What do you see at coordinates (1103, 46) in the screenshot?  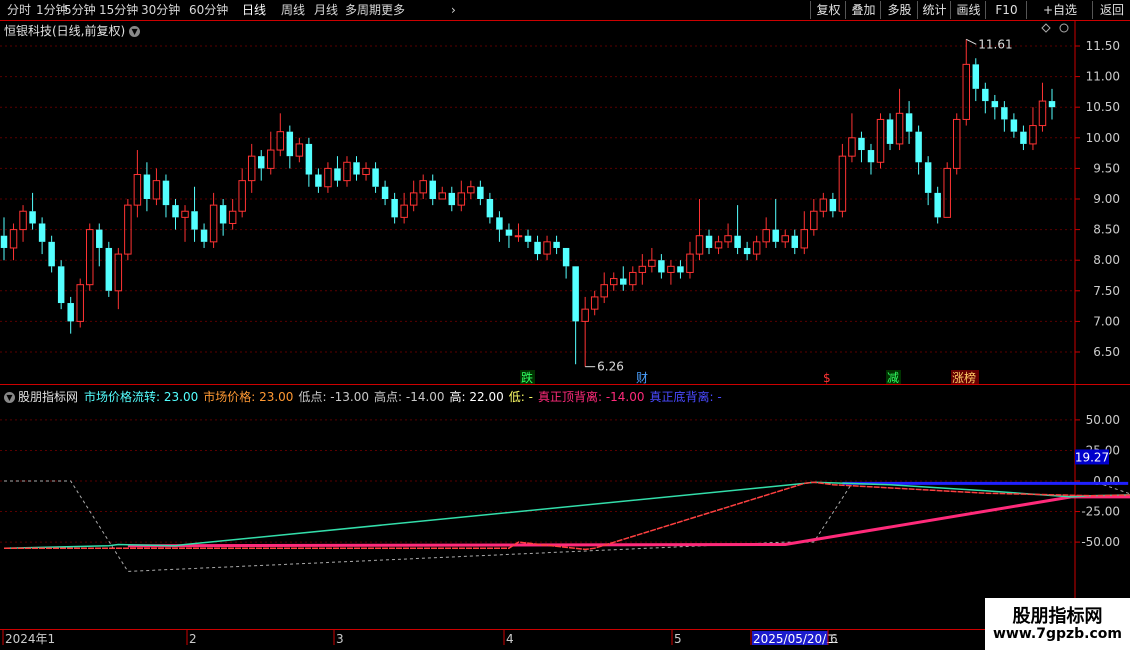 I see `price-tick-label: 11.50` at bounding box center [1103, 46].